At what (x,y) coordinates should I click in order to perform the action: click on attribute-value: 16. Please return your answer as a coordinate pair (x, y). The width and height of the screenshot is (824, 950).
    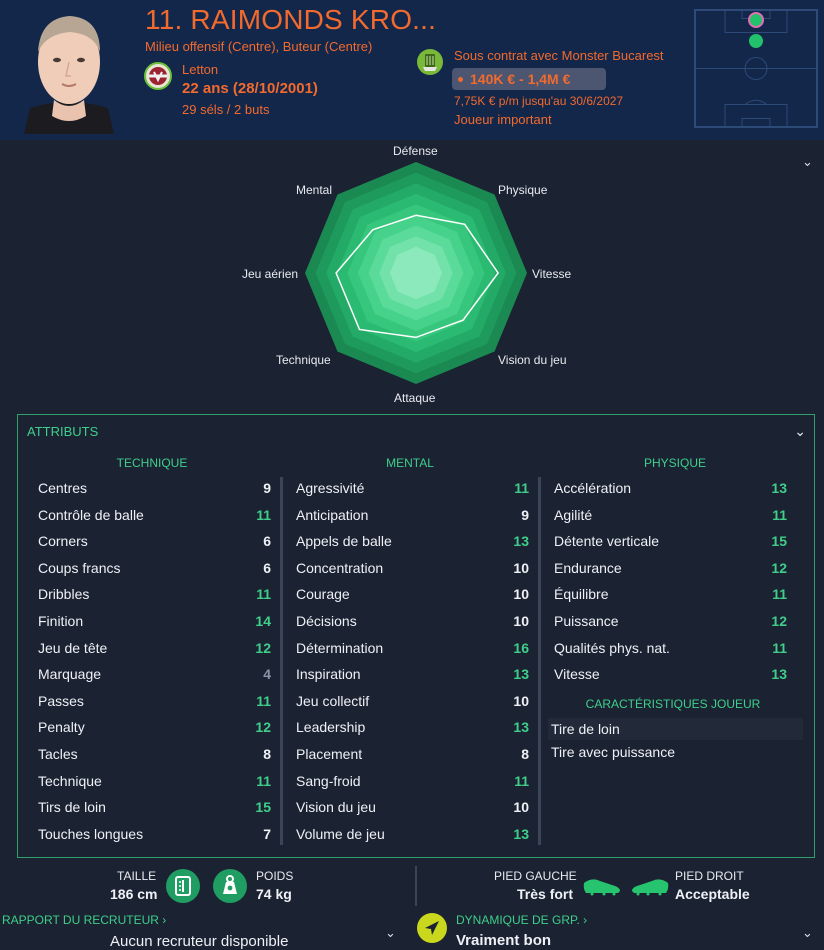
    Looking at the image, I should click on (521, 647).